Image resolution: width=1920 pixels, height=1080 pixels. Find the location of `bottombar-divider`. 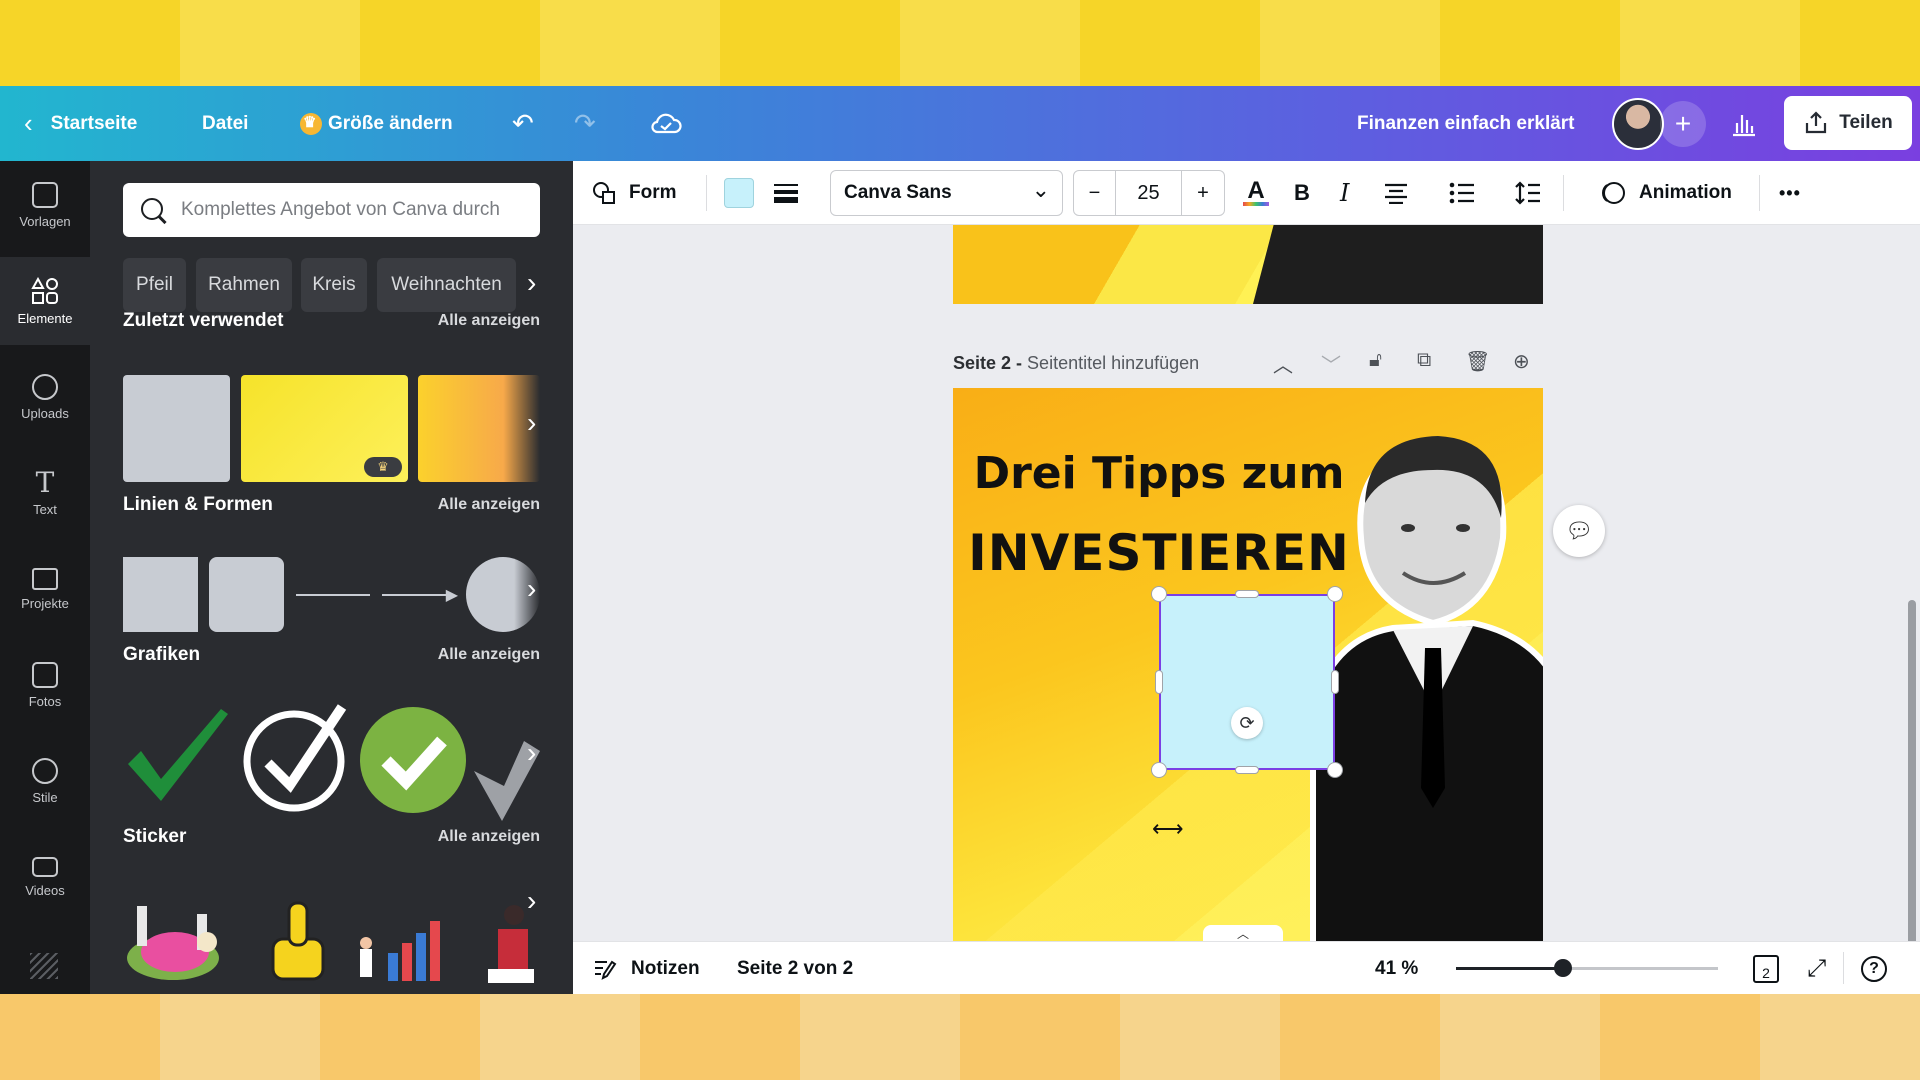

bottombar-divider is located at coordinates (1843, 968).